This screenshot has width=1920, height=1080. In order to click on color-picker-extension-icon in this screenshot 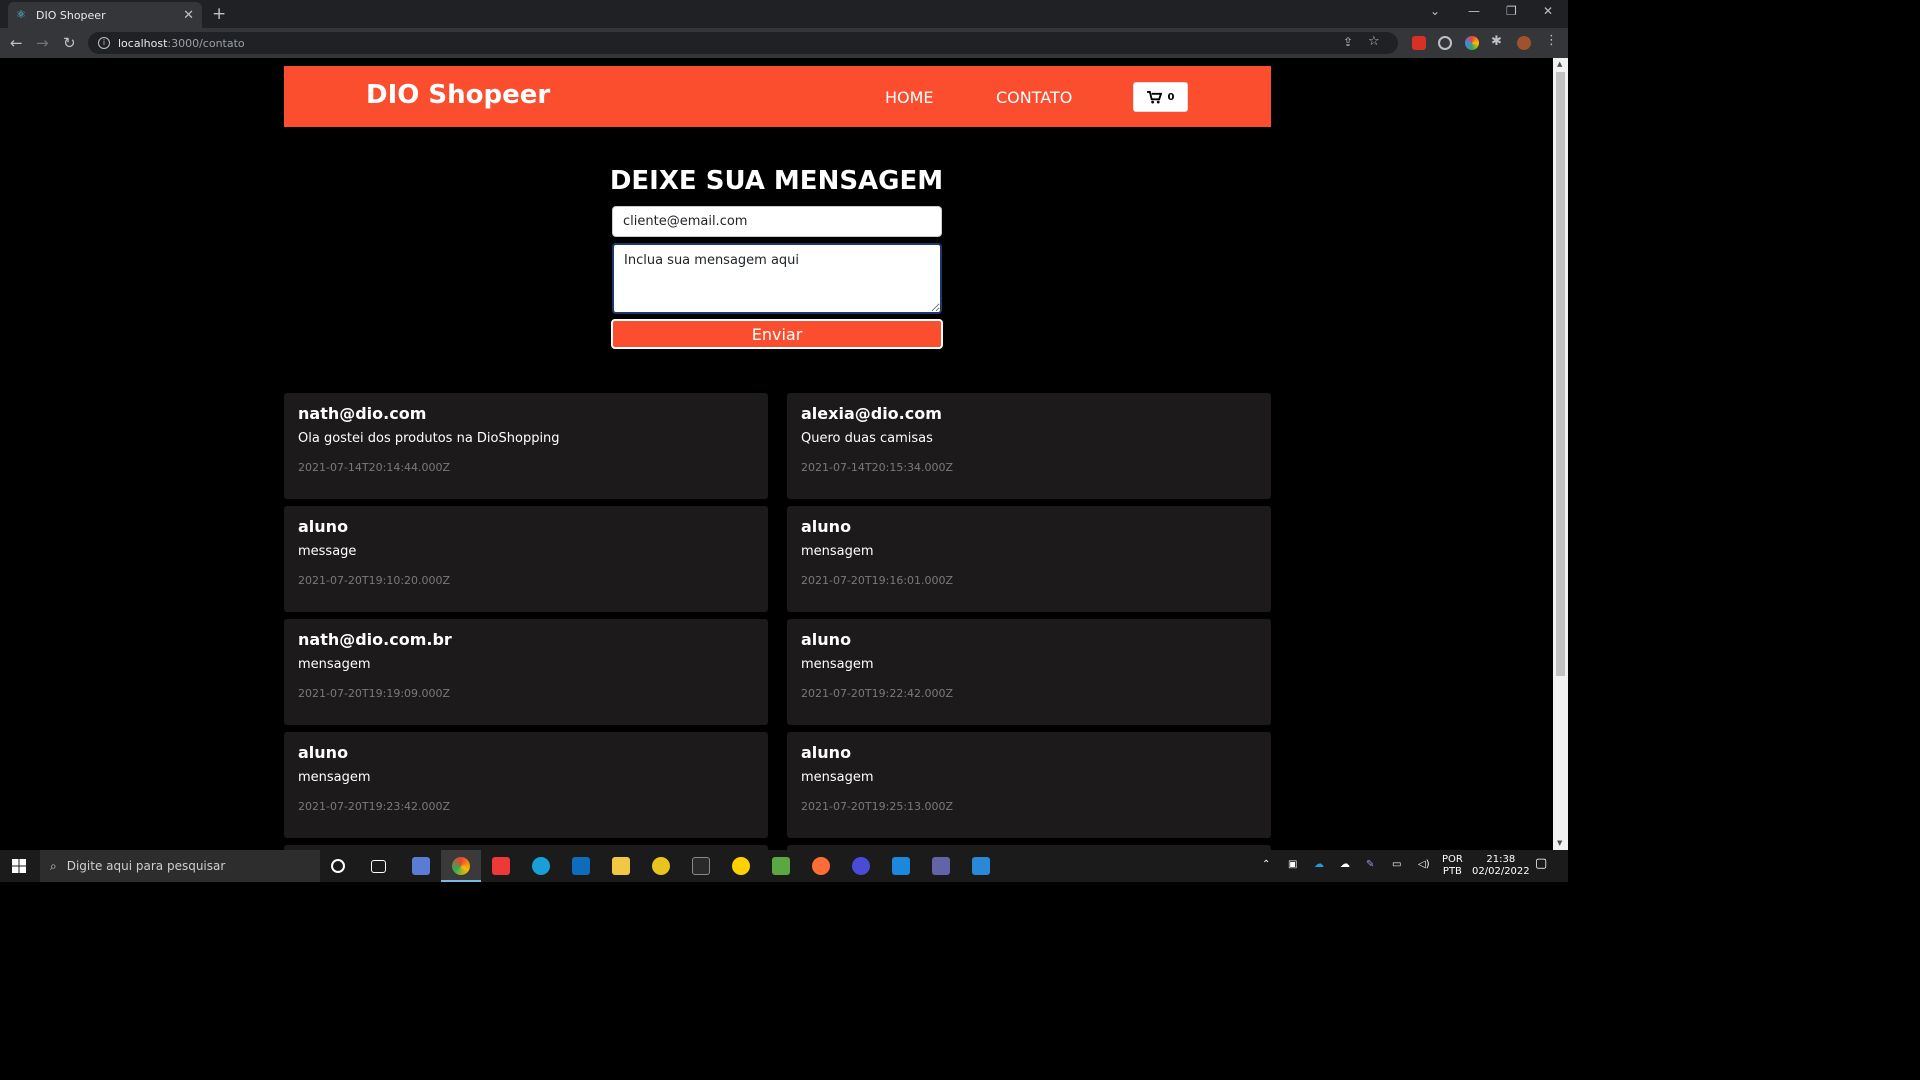, I will do `click(1472, 43)`.